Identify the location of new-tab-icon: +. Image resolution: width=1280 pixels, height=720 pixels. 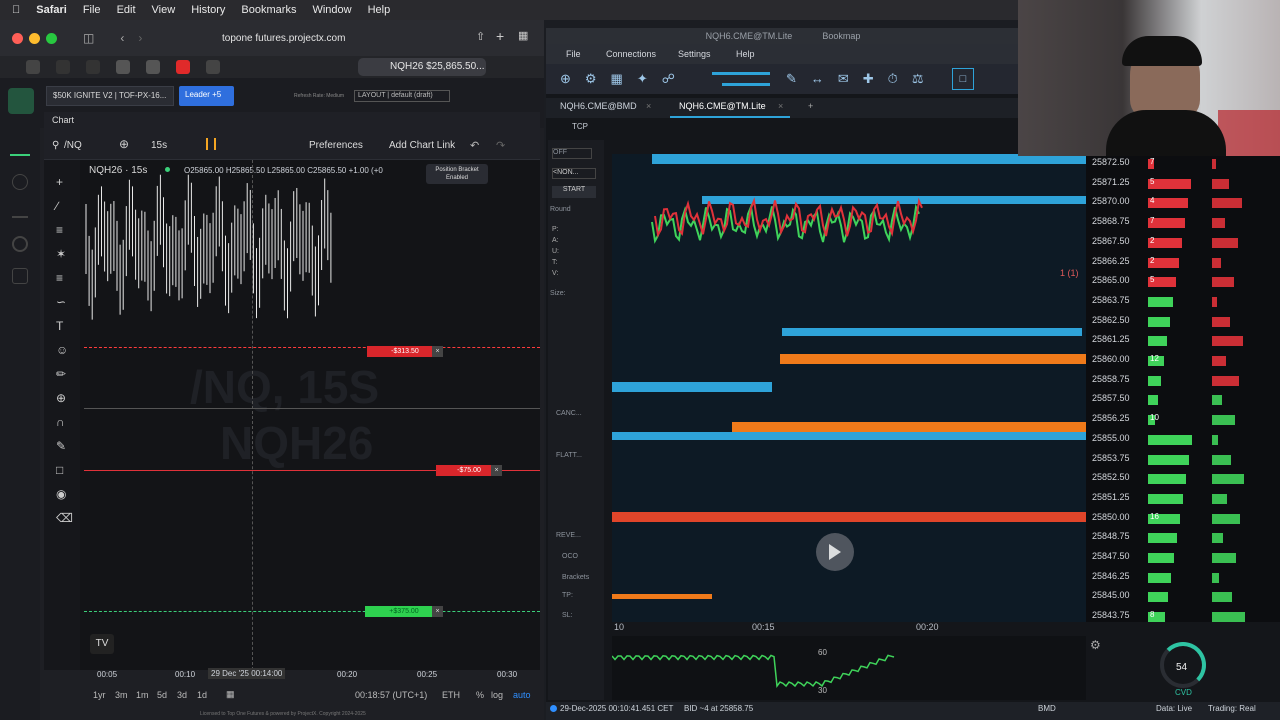
(500, 36).